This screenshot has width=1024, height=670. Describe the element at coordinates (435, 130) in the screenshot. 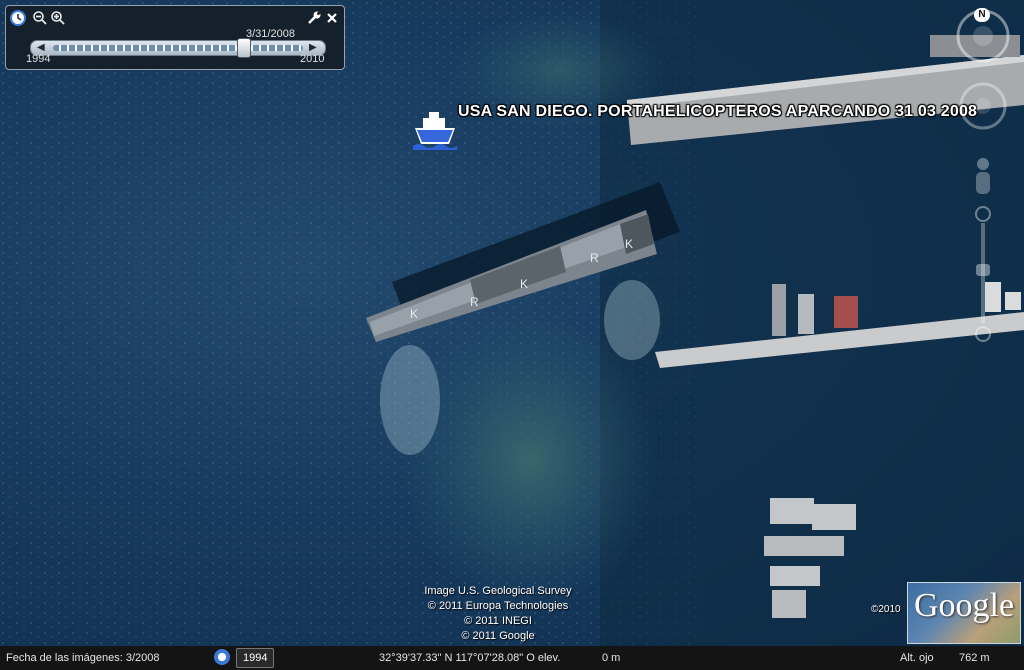

I see `ship-icon` at that location.